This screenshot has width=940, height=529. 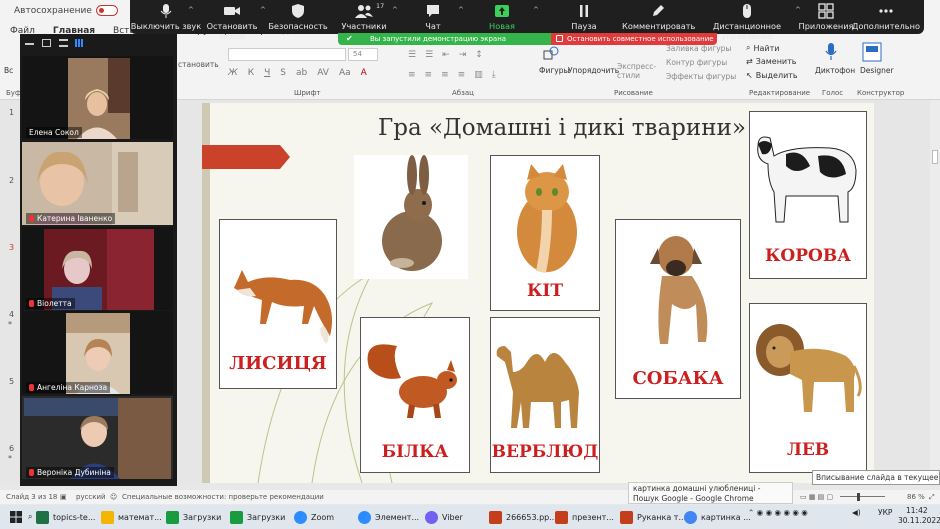 What do you see at coordinates (301, 73) in the screenshot?
I see `spacing-button: ab` at bounding box center [301, 73].